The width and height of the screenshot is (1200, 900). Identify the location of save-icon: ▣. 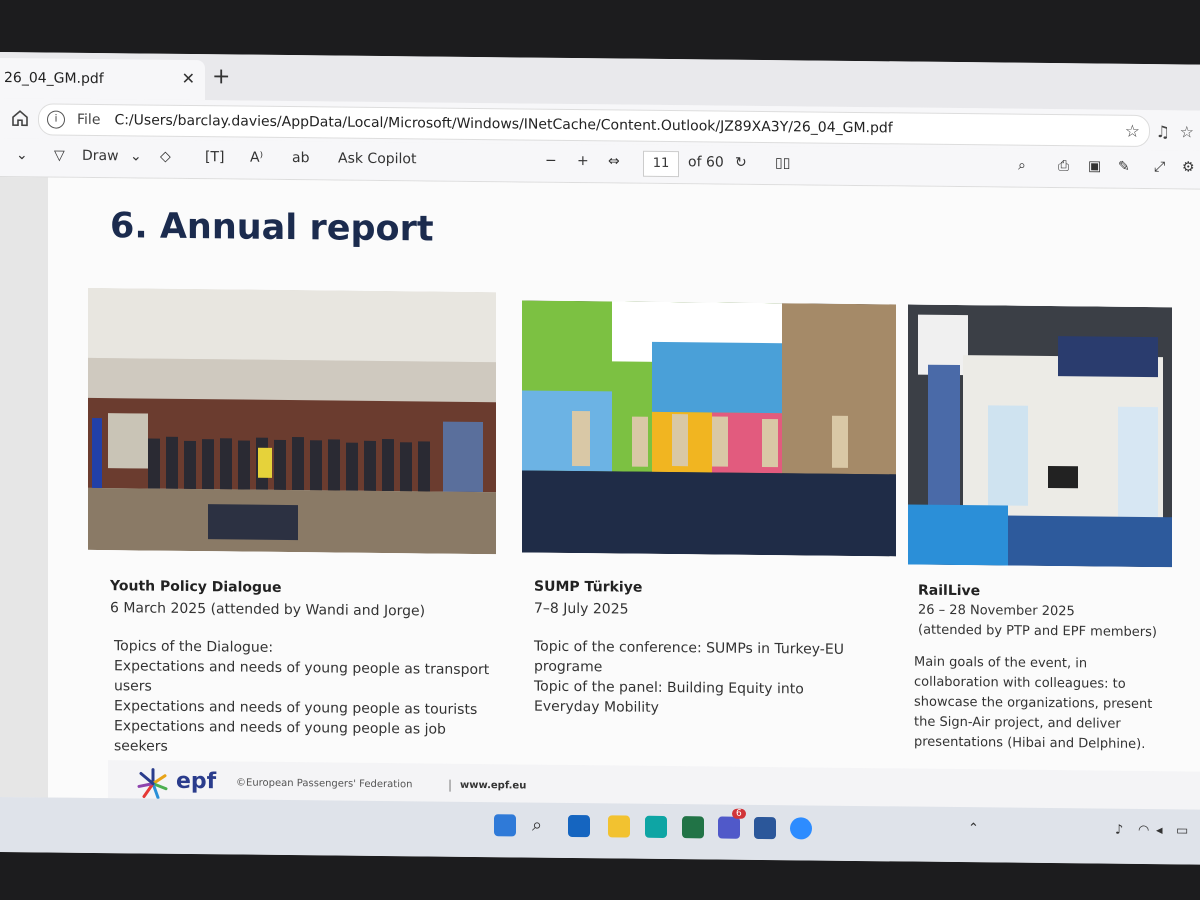
(1094, 166).